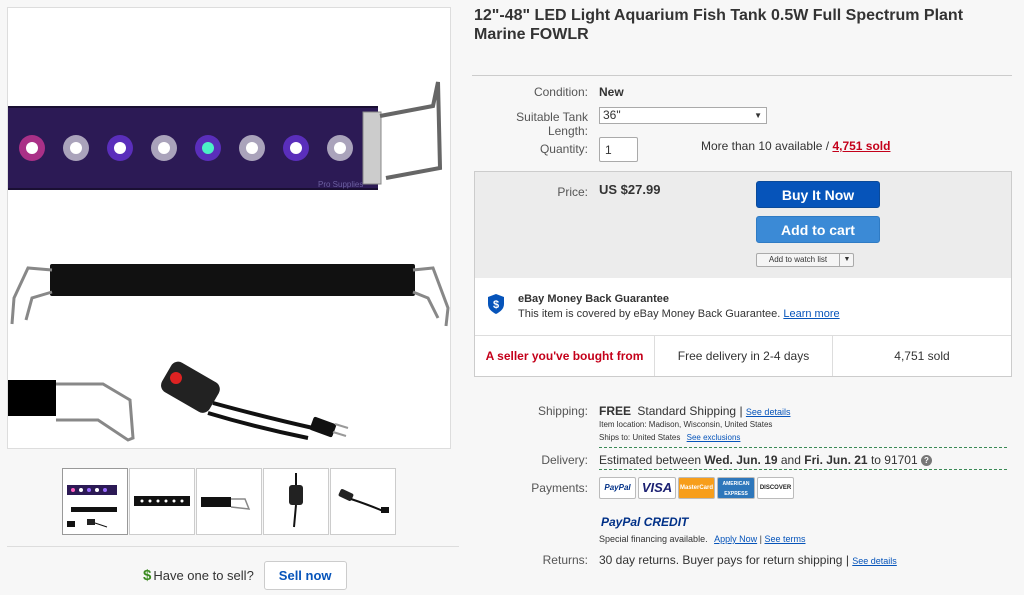 This screenshot has height=595, width=1024. I want to click on price-value: US $27.99, so click(630, 189).